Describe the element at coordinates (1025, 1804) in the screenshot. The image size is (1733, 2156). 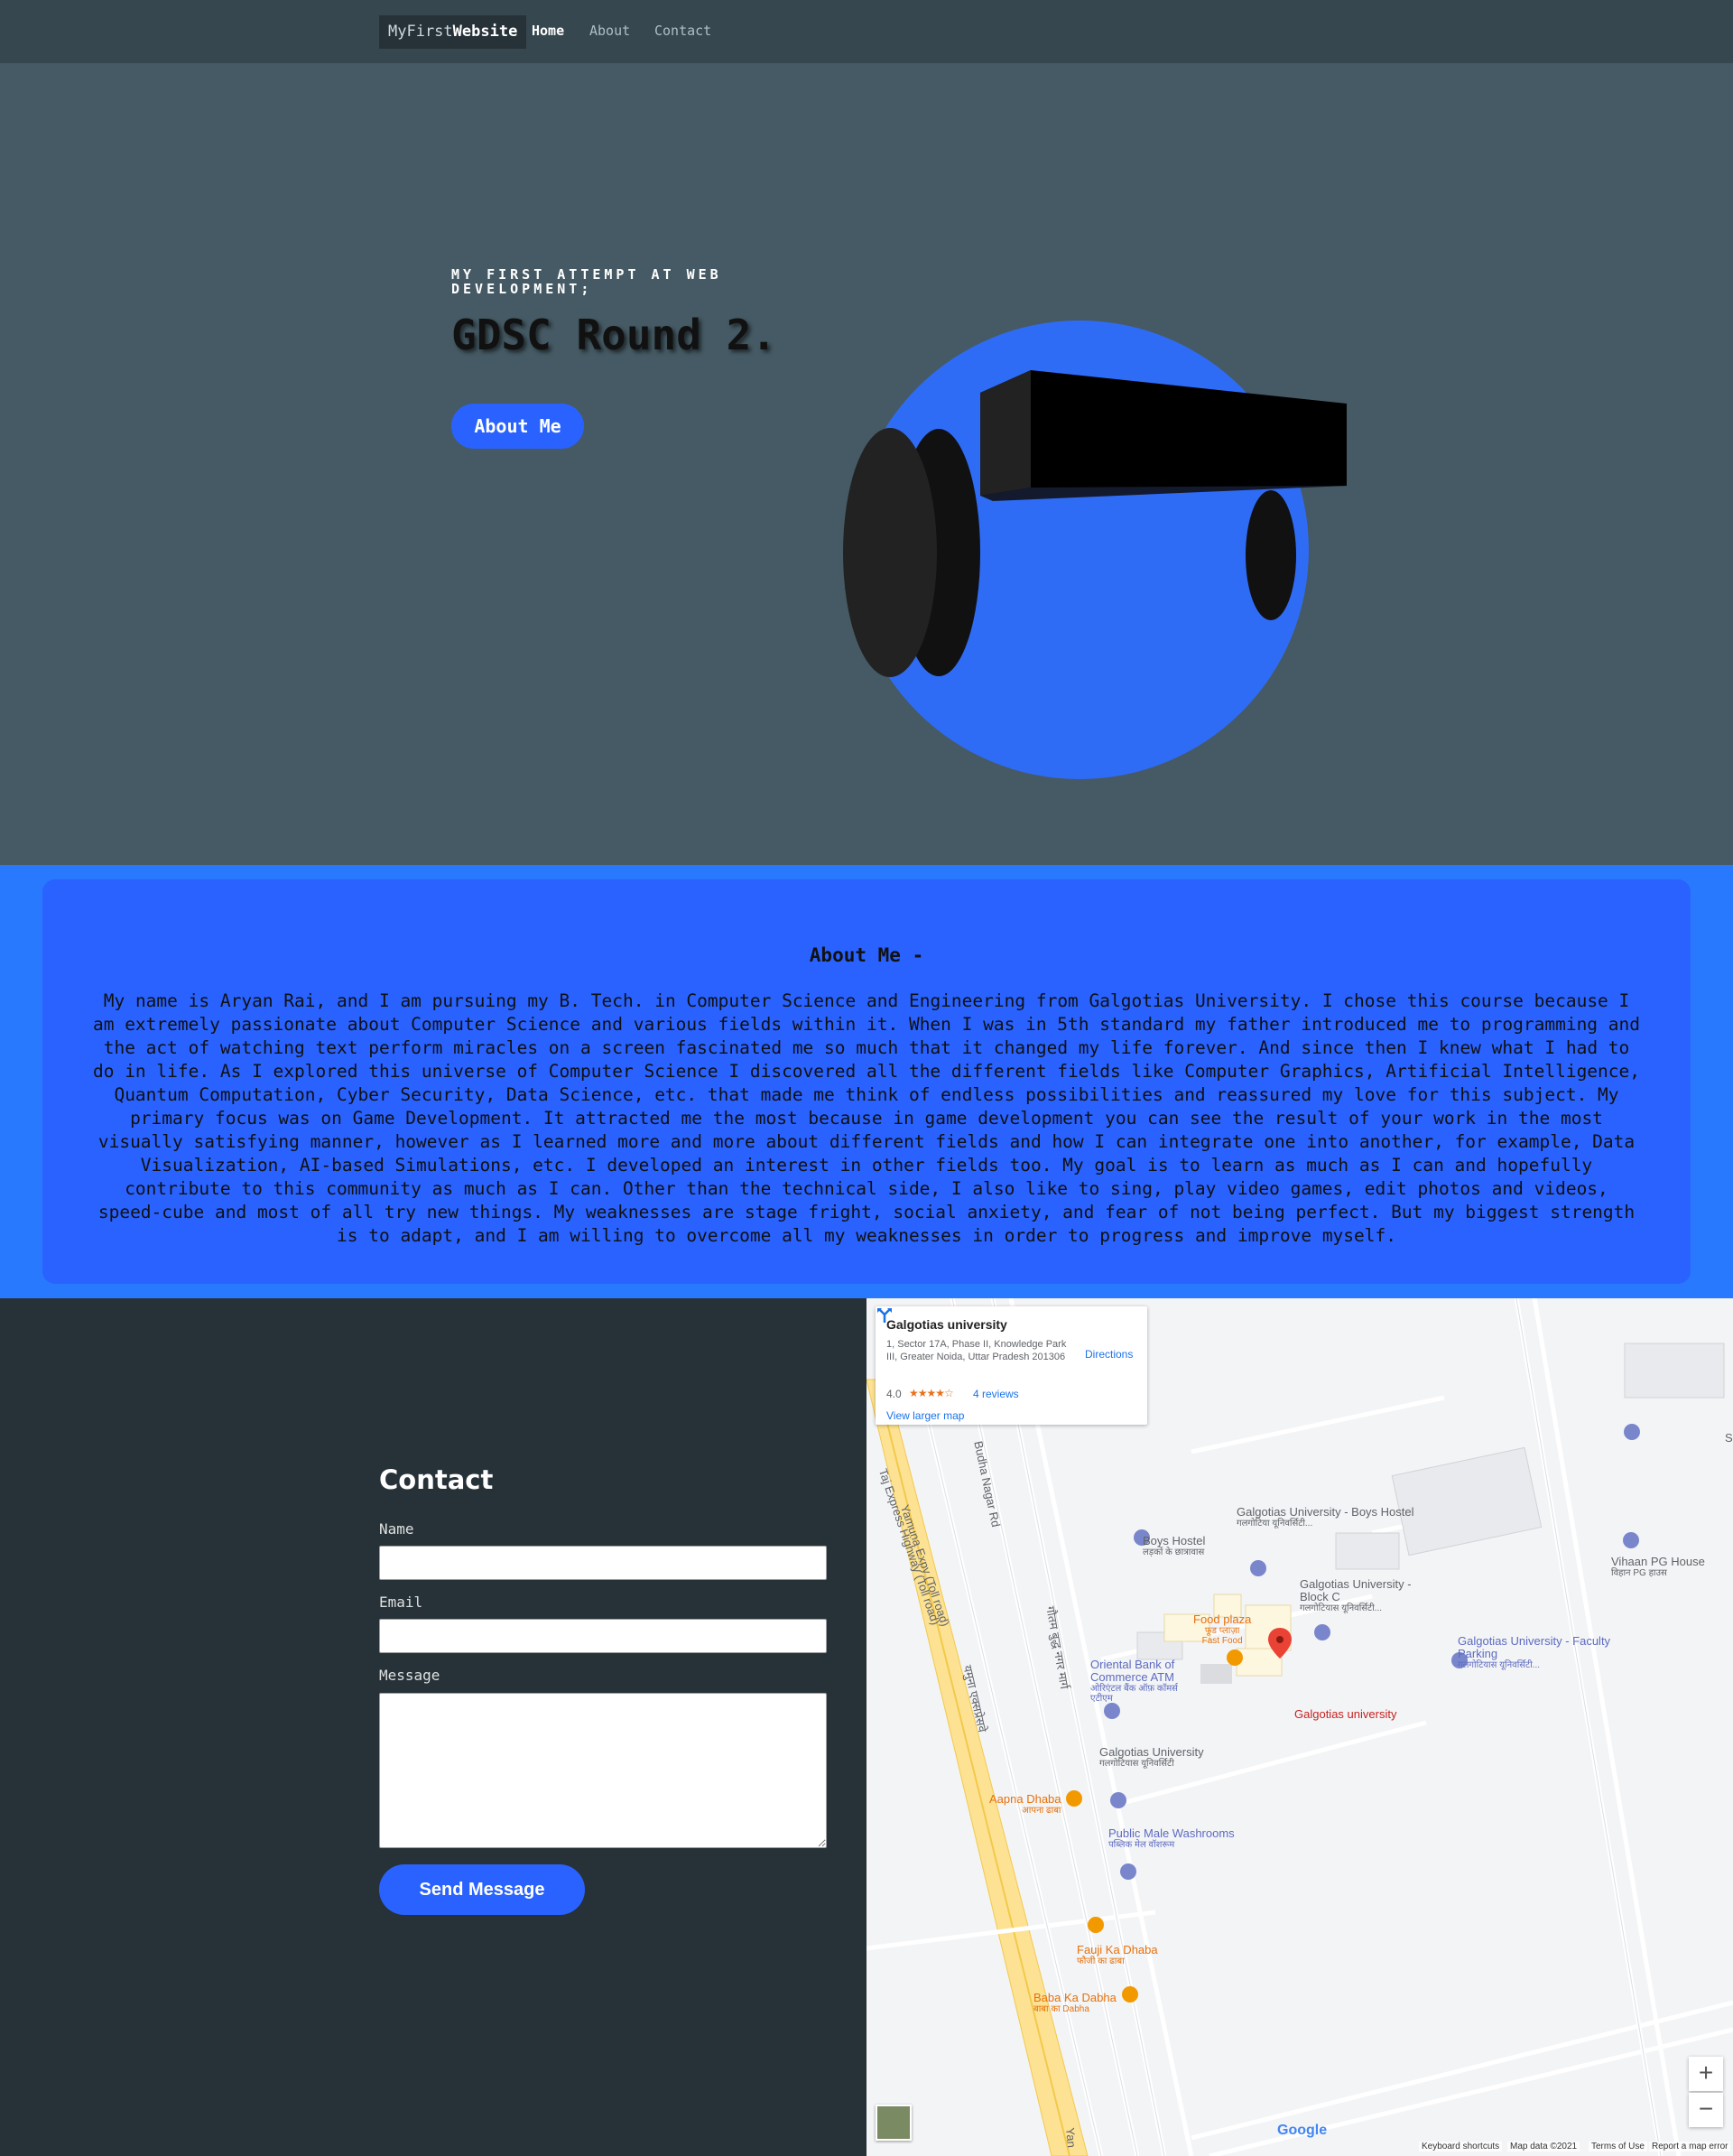
I see `aapna-dhaba-label: Aapna Dhaba आपना ढाबा` at that location.